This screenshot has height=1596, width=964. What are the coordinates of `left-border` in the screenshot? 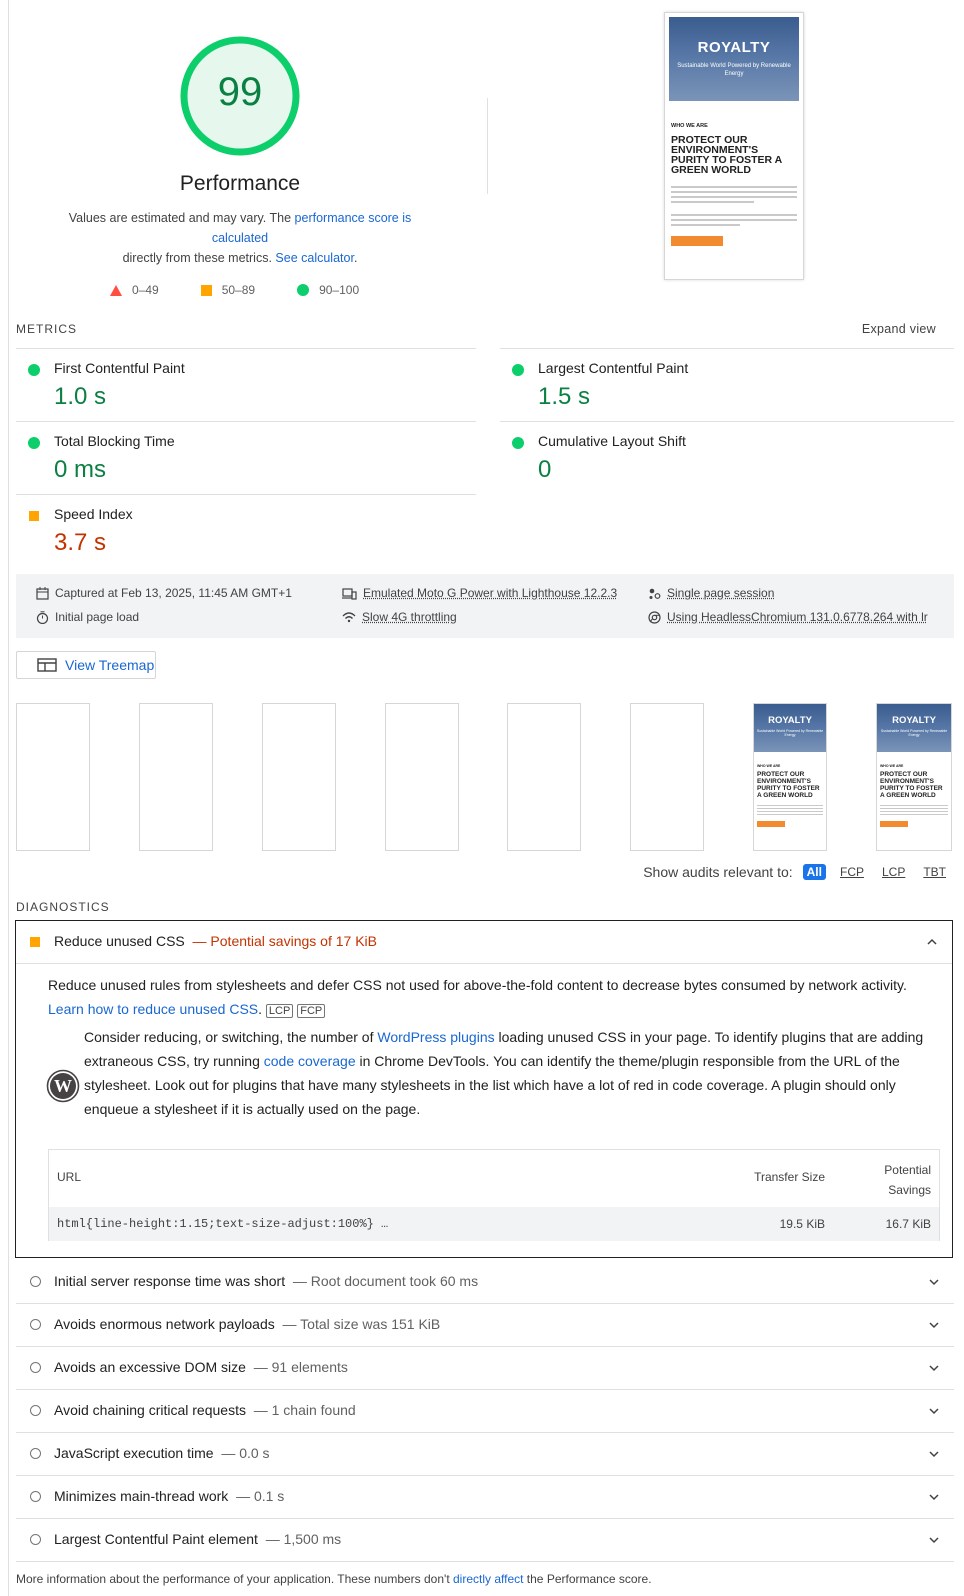 It's located at (8, 798).